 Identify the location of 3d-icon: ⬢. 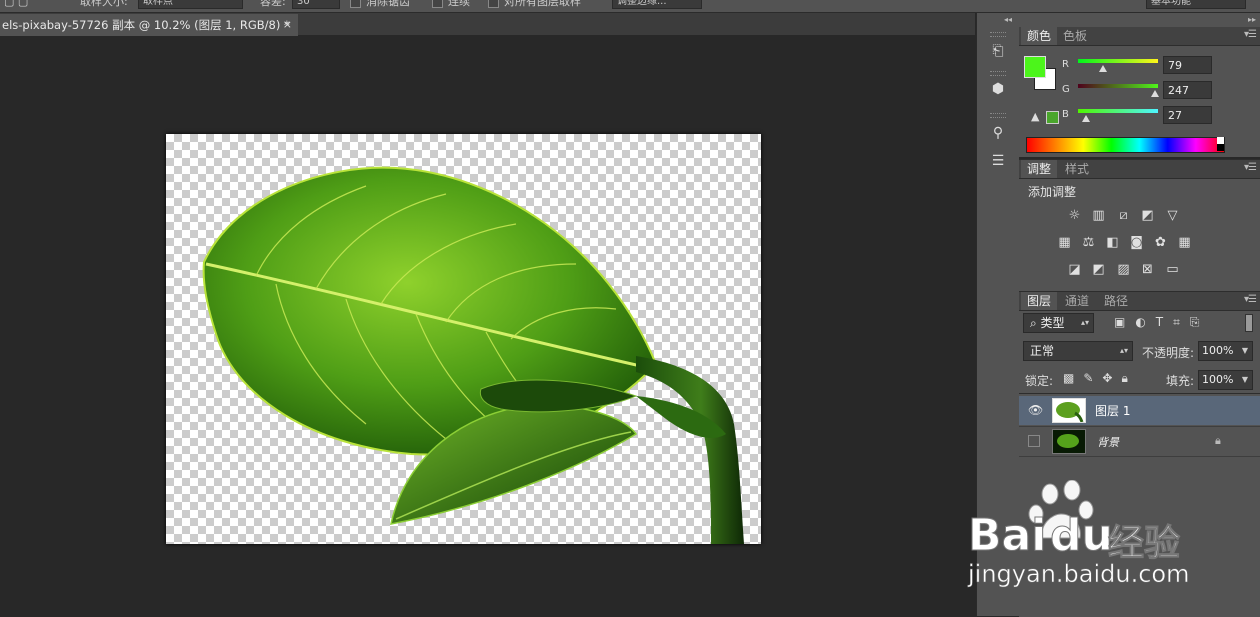
(998, 89).